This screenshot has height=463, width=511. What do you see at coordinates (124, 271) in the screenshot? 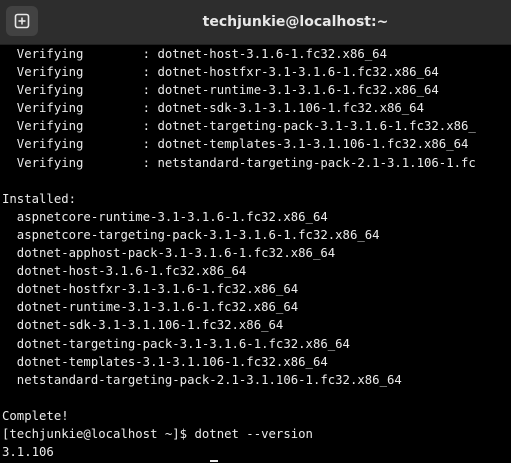
I see `terminal-line: dotnet-host-3.1.6-1.fc32.x86_64` at bounding box center [124, 271].